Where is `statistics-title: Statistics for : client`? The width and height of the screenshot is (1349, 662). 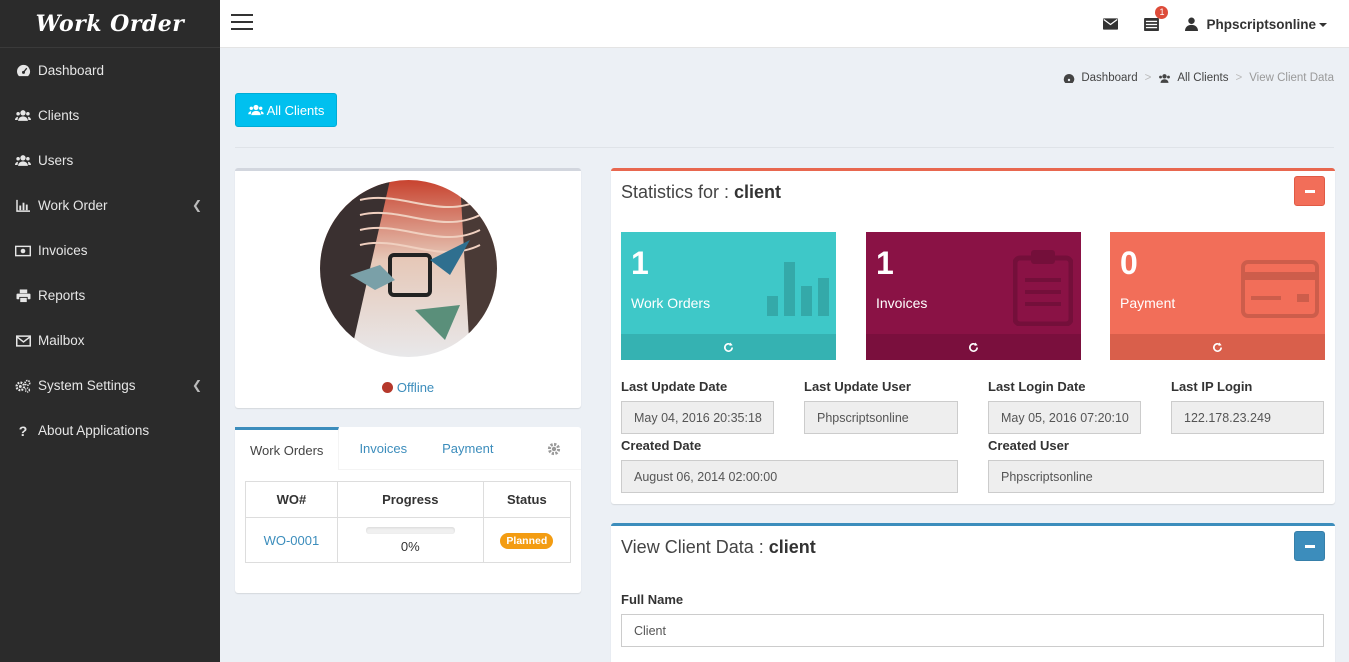
statistics-title: Statistics for : client is located at coordinates (701, 192).